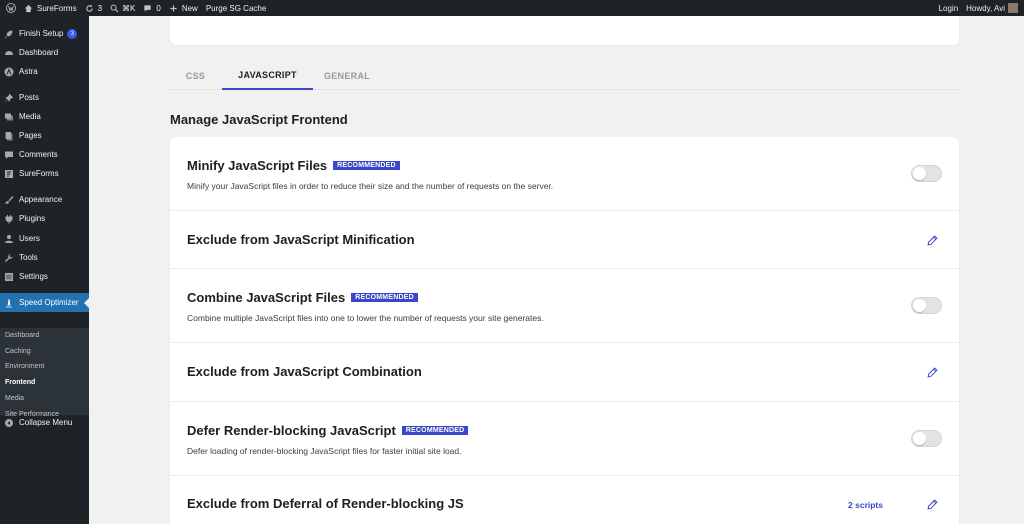 This screenshot has height=524, width=1024. Describe the element at coordinates (14, 398) in the screenshot. I see `submenu-item-media: Media` at that location.